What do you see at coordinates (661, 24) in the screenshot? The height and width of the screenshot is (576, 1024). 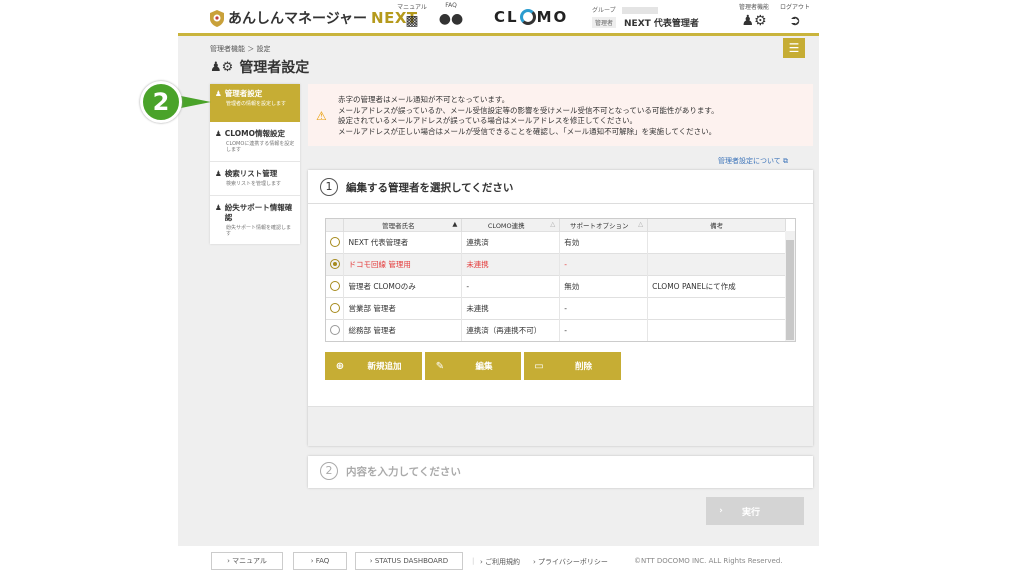 I see `admin-name: NEXT 代表管理者` at bounding box center [661, 24].